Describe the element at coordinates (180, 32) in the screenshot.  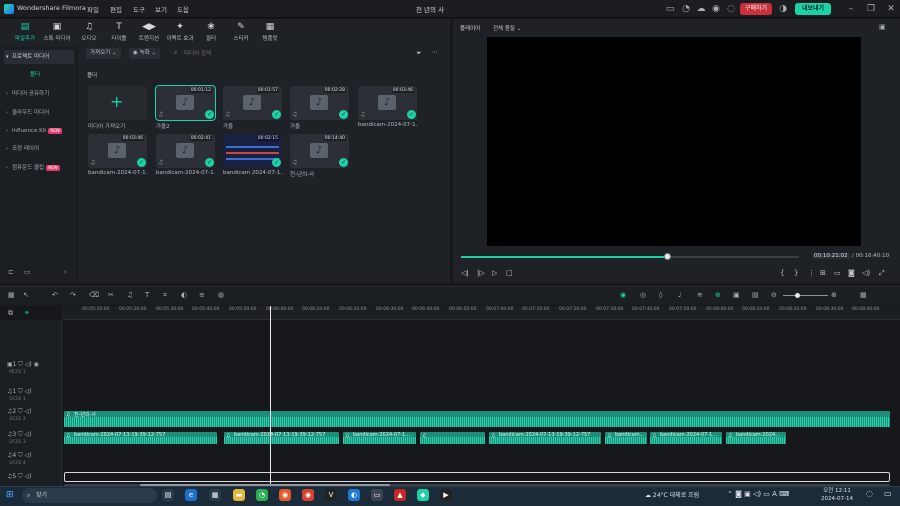
I see `tool-effects: ✦ 이펙트 효과` at that location.